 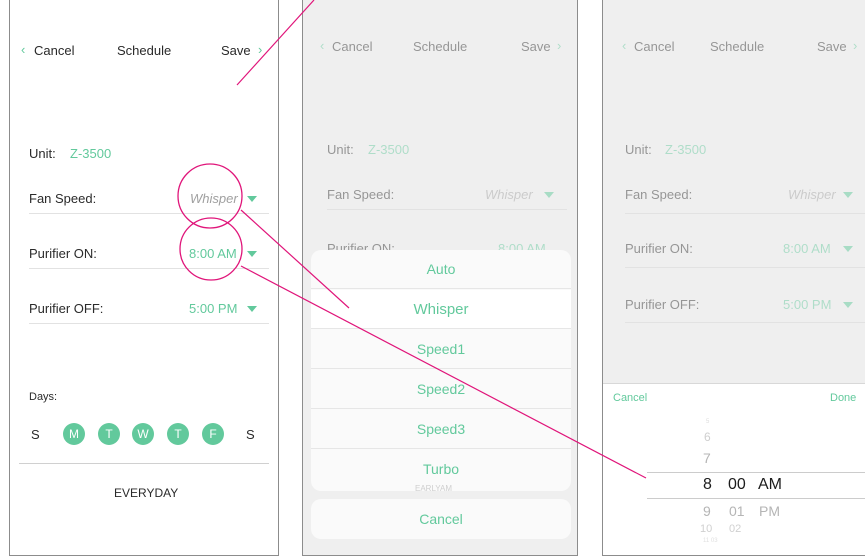 I want to click on picker-hour-selected: 8, so click(x=707, y=485).